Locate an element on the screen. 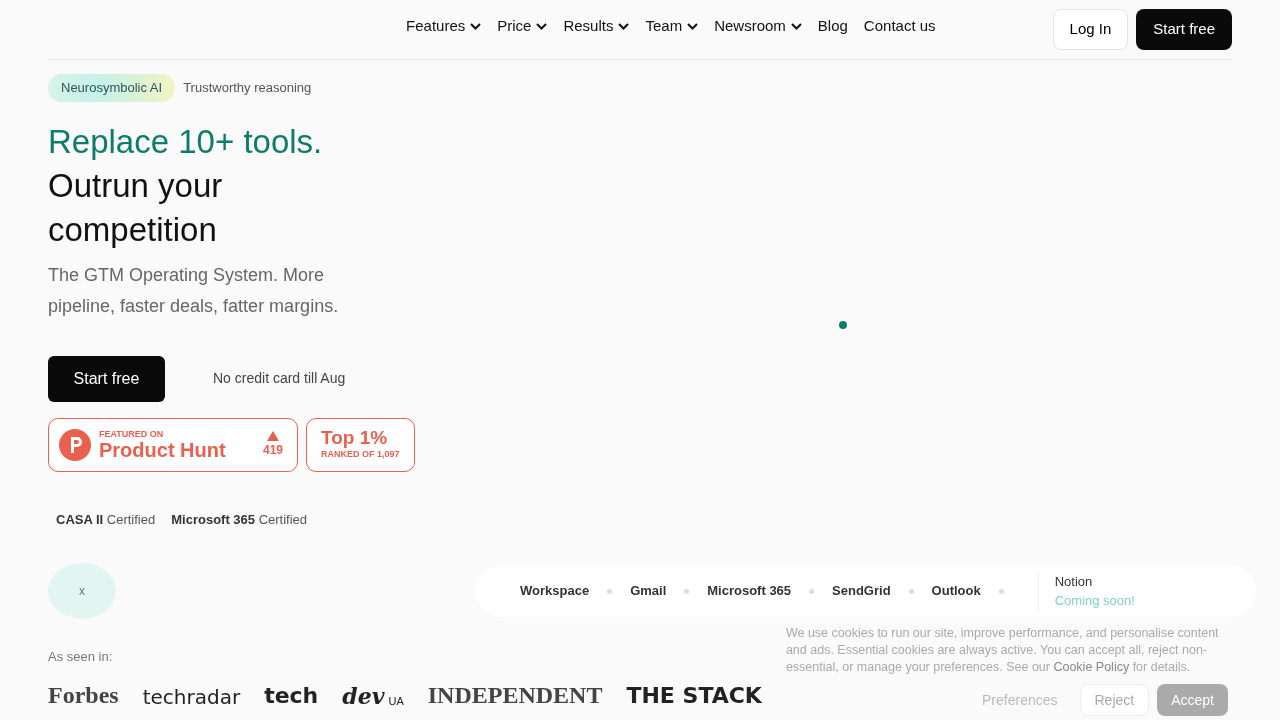 The image size is (1280, 720). tag-badge: Neurosymbolic AI is located at coordinates (112, 88).